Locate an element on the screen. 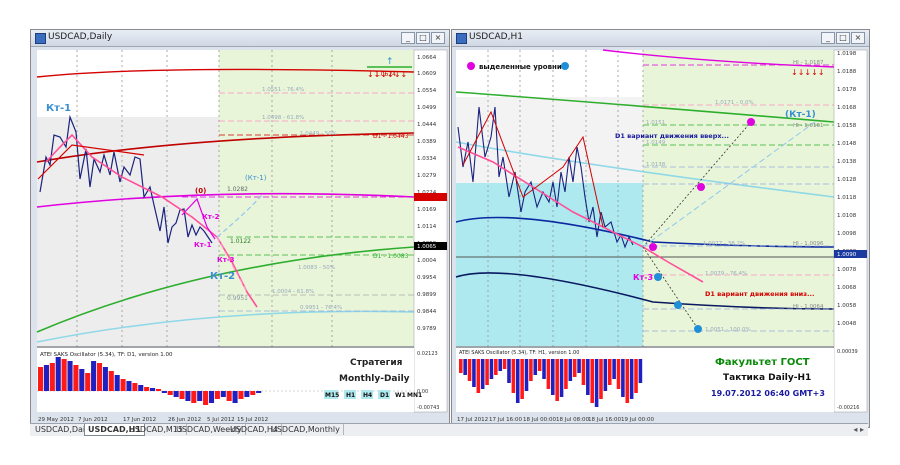 Image resolution: width=900 pixels, height=465 pixels. blue-dot is located at coordinates (698, 329).